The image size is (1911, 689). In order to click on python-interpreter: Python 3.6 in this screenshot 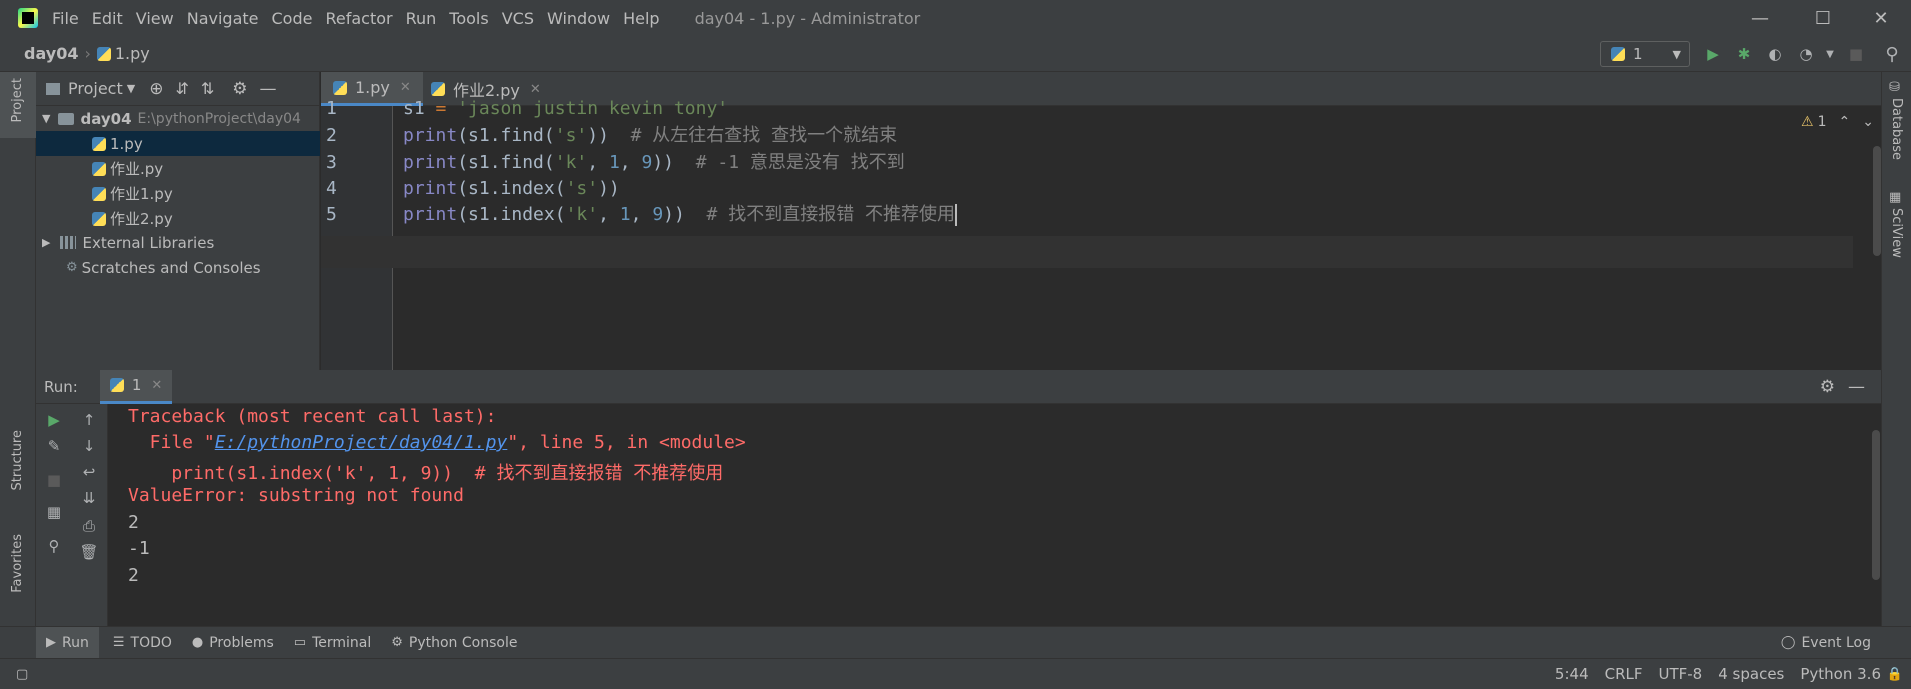, I will do `click(1840, 674)`.